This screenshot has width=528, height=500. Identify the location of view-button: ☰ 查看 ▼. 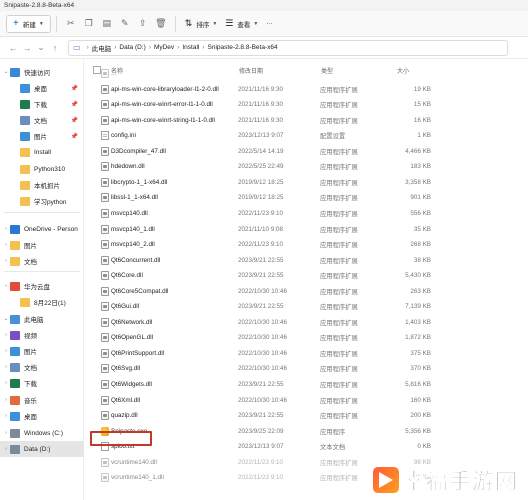
(241, 24).